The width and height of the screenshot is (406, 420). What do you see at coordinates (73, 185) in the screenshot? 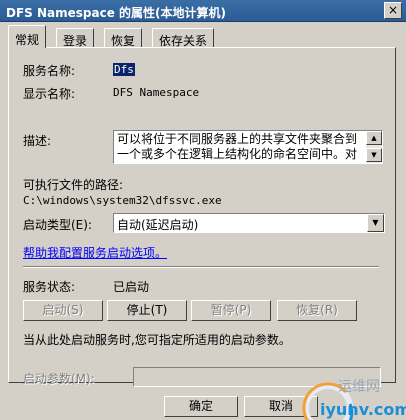
I see `executable-path-label: 可执行文件的路径:` at bounding box center [73, 185].